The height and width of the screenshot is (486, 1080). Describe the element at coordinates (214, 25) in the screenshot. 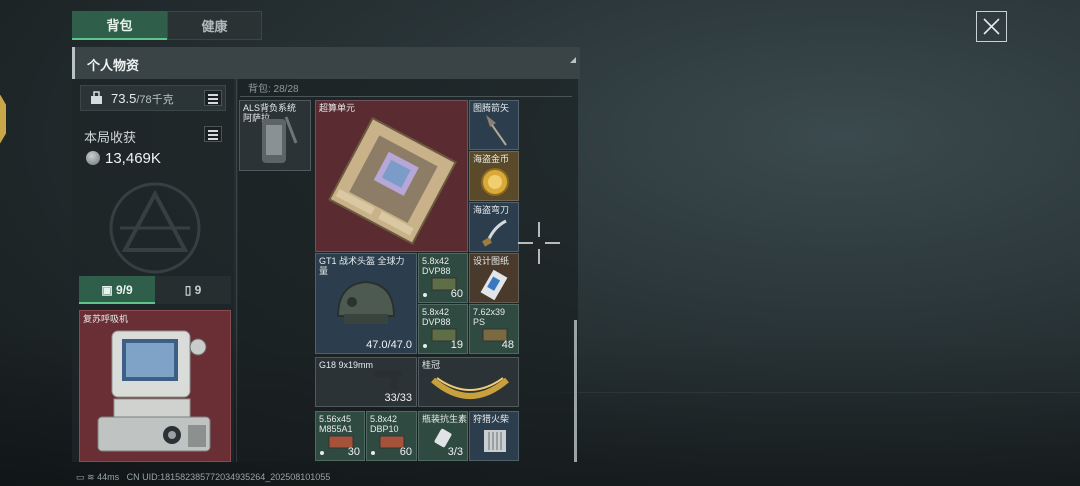

I see `tab-health: 健康` at that location.